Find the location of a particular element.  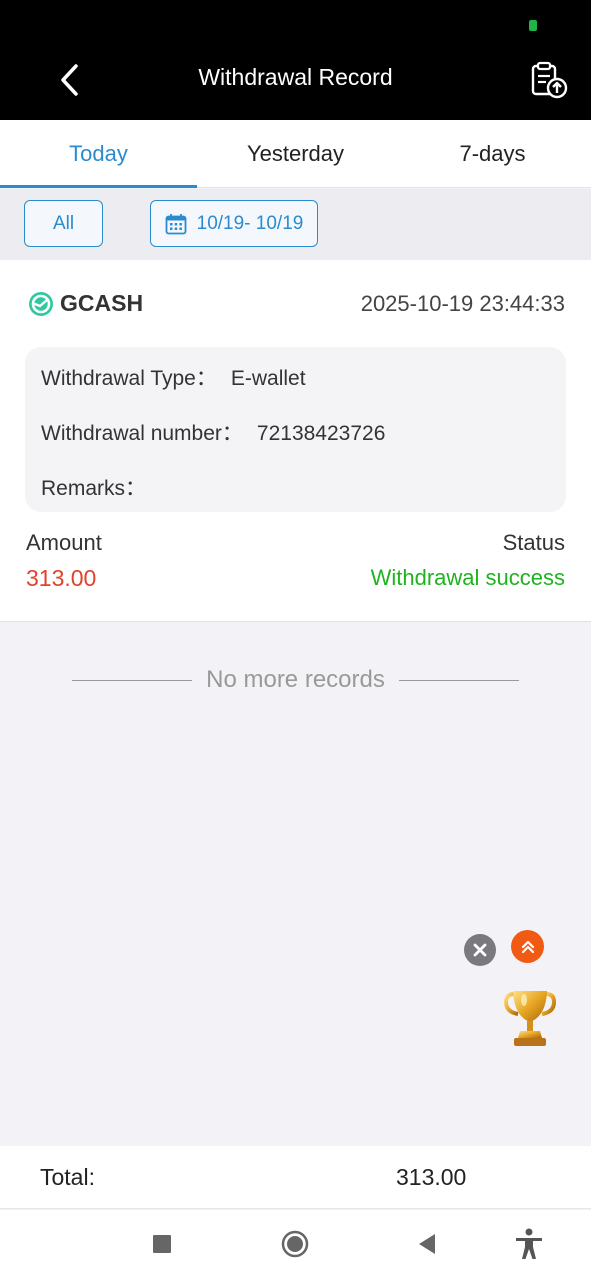

withdrawal-type-label: Withdrawal Type： is located at coordinates (129, 378).